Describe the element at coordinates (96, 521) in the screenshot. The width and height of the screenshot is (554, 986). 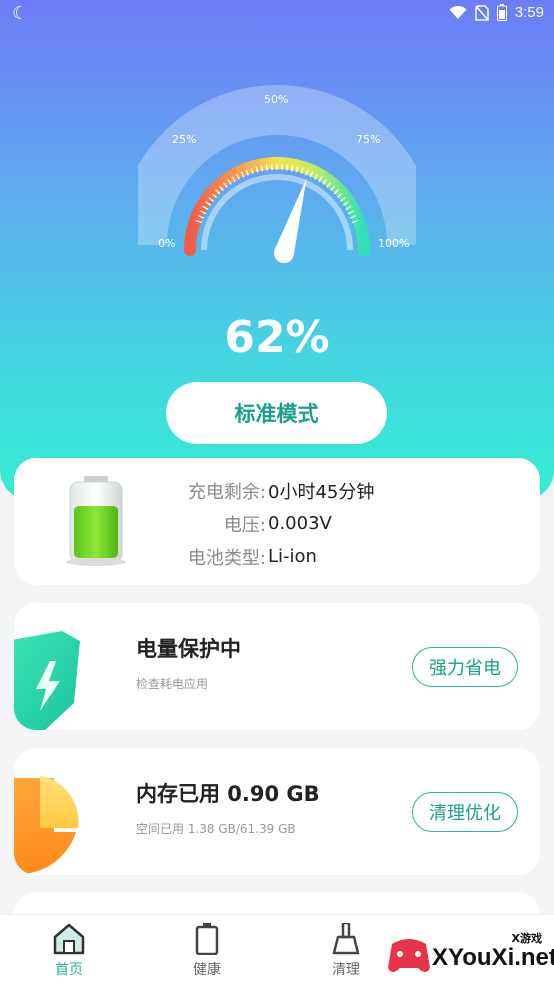
I see `battery-illustration` at that location.